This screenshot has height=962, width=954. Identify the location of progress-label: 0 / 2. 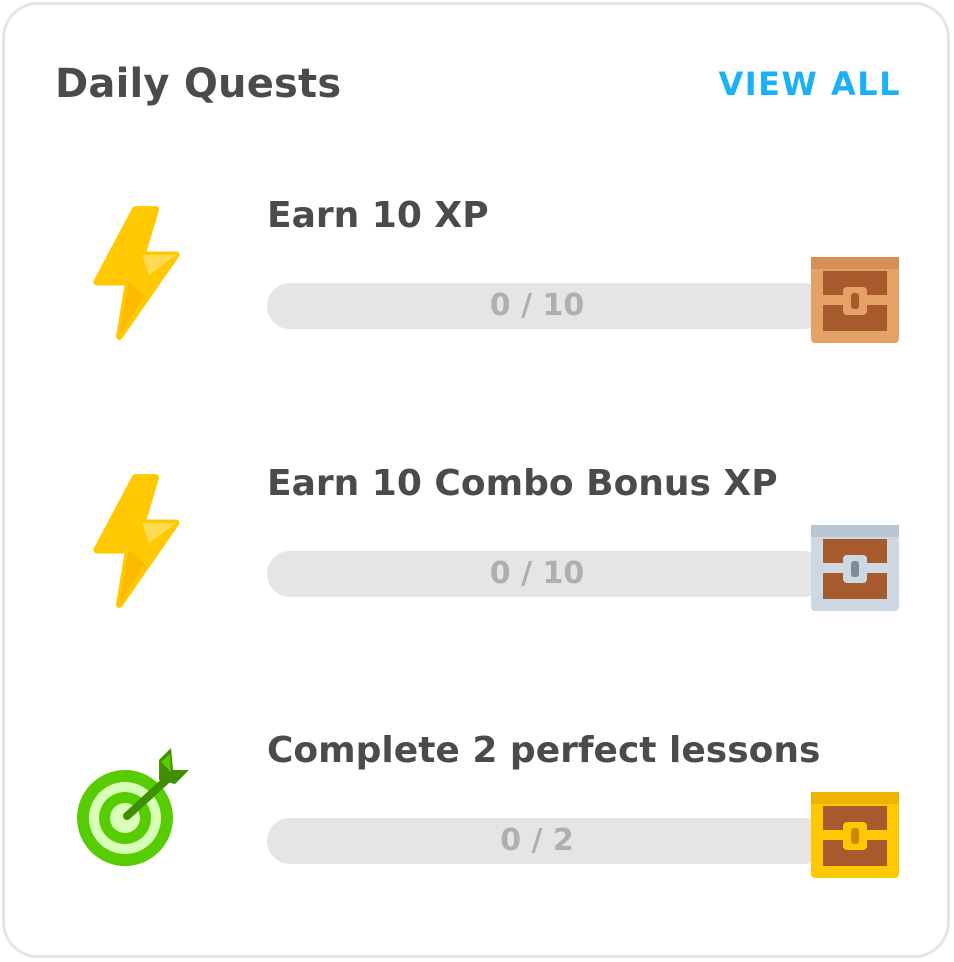
(537, 840).